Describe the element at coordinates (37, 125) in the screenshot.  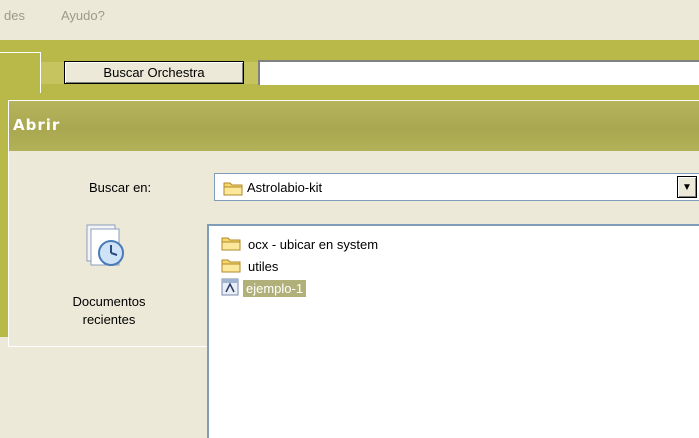
I see `dialog-title: Abrir` at that location.